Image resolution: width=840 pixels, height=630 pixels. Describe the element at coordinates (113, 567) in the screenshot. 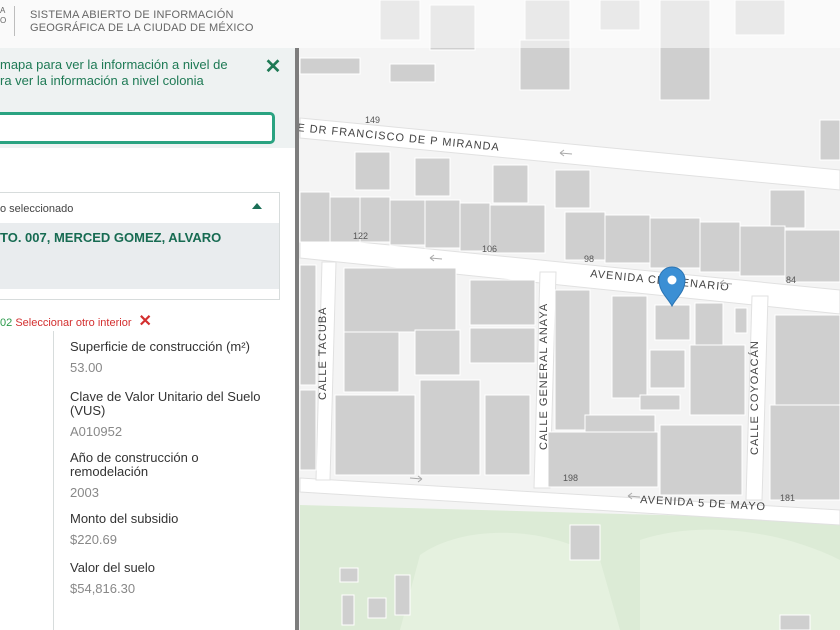

I see `detail-label: Valor del suelo` at that location.